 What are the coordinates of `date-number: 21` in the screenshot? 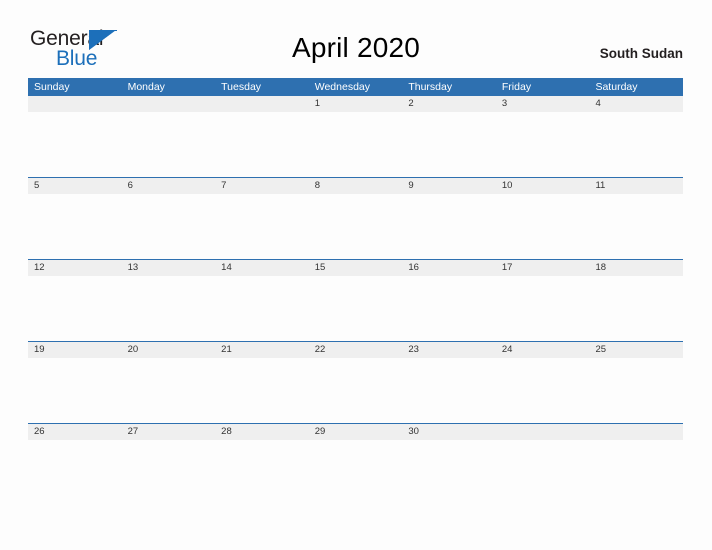 It's located at (262, 350).